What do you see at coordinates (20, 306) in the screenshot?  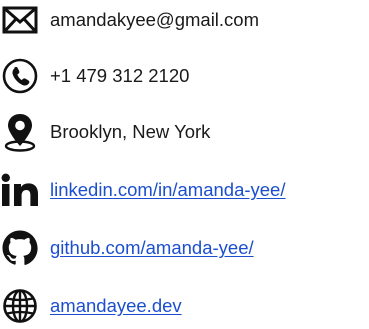 I see `globe-icon` at bounding box center [20, 306].